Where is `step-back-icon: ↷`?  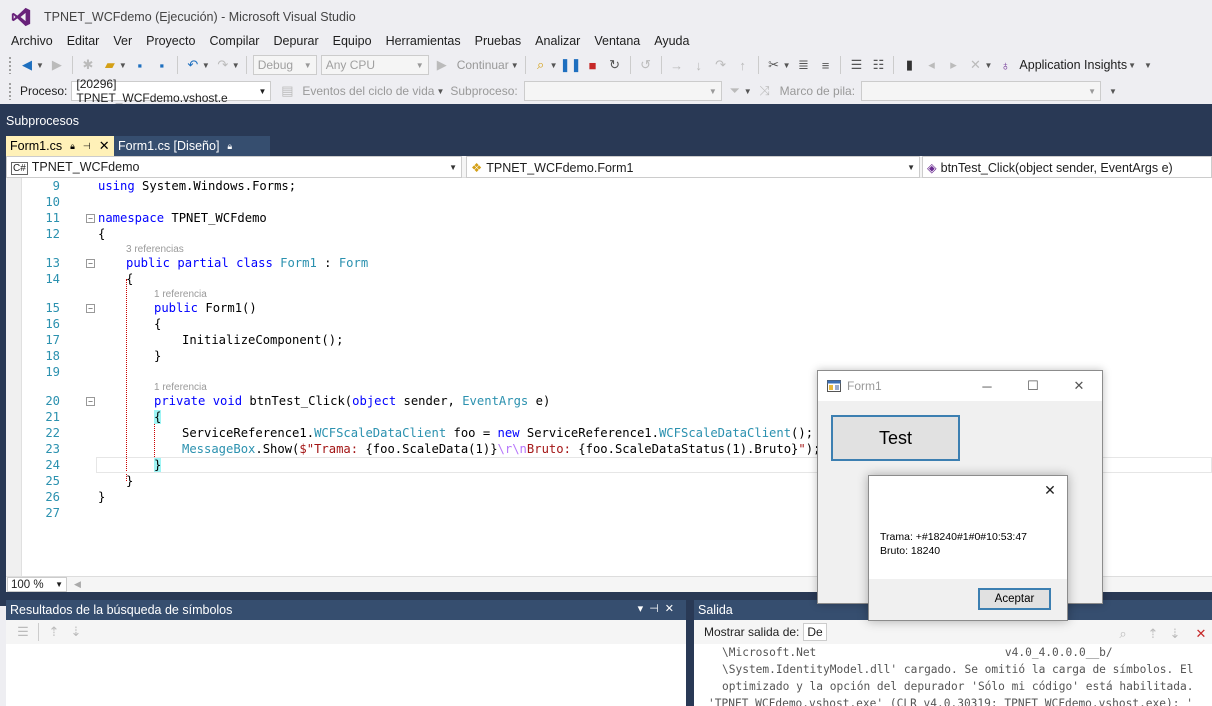
step-back-icon: ↷ is located at coordinates (721, 65).